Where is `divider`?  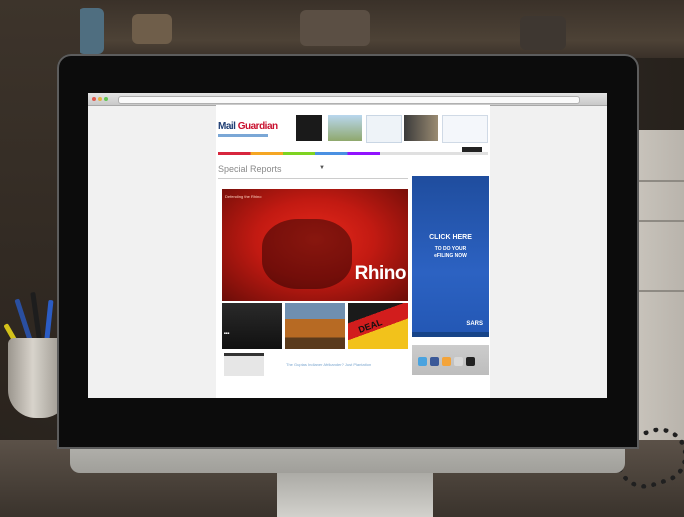 divider is located at coordinates (313, 178).